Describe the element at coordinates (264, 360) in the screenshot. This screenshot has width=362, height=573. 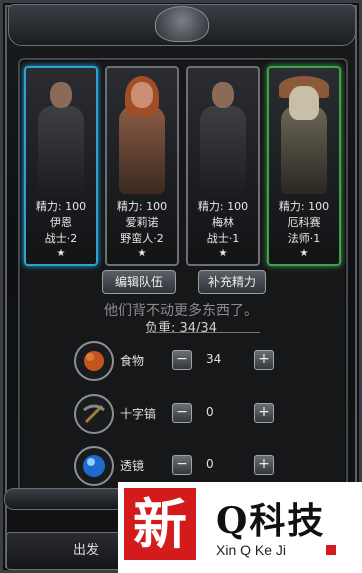
I see `increase-food-button: +` at that location.